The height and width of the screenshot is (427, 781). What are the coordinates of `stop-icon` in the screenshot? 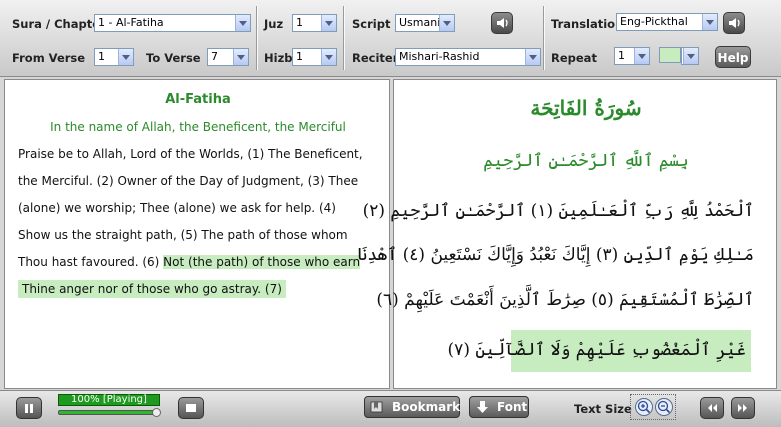 It's located at (191, 408).